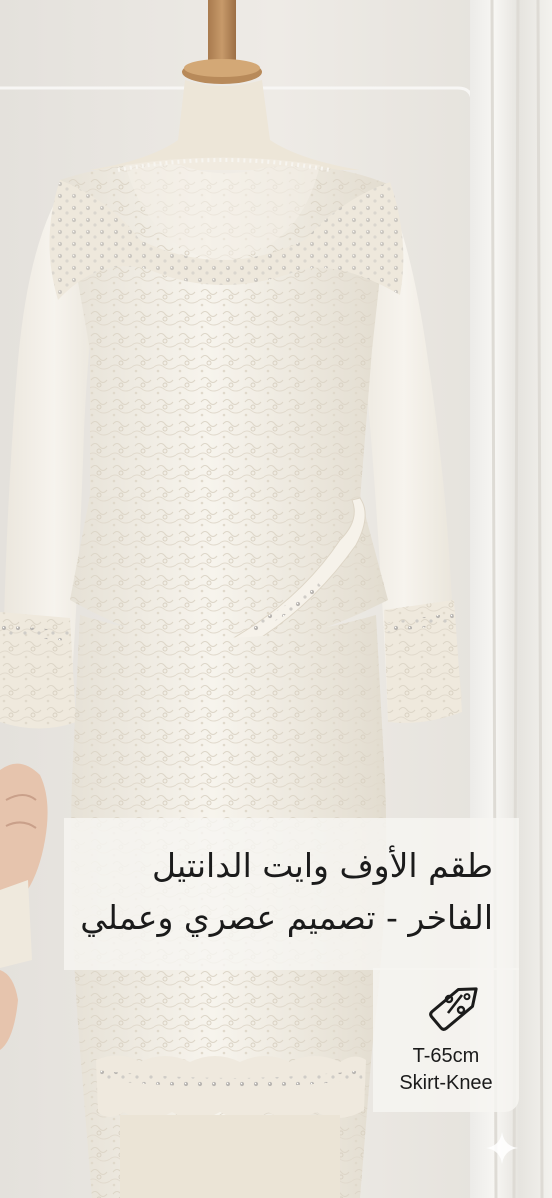  Describe the element at coordinates (502, 1148) in the screenshot. I see `sparkle-icon` at that location.